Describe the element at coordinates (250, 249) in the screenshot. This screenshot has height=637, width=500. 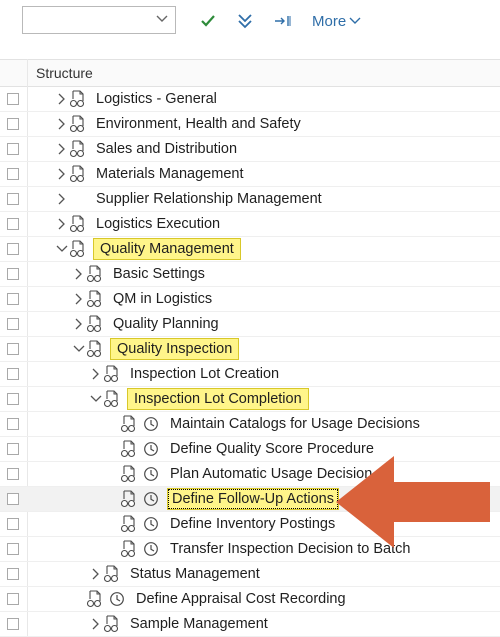
I see `tree-row: Quality Management` at that location.